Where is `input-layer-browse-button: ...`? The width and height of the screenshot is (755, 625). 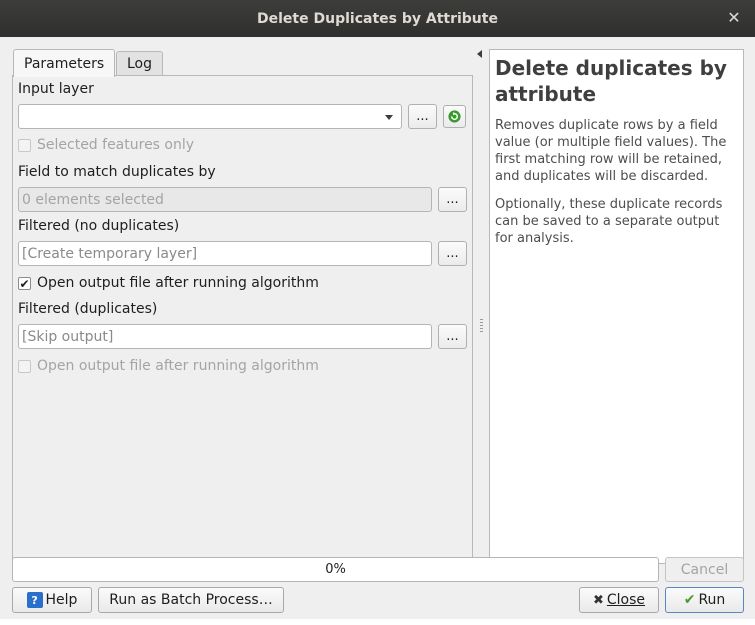
input-layer-browse-button: ... is located at coordinates (422, 116).